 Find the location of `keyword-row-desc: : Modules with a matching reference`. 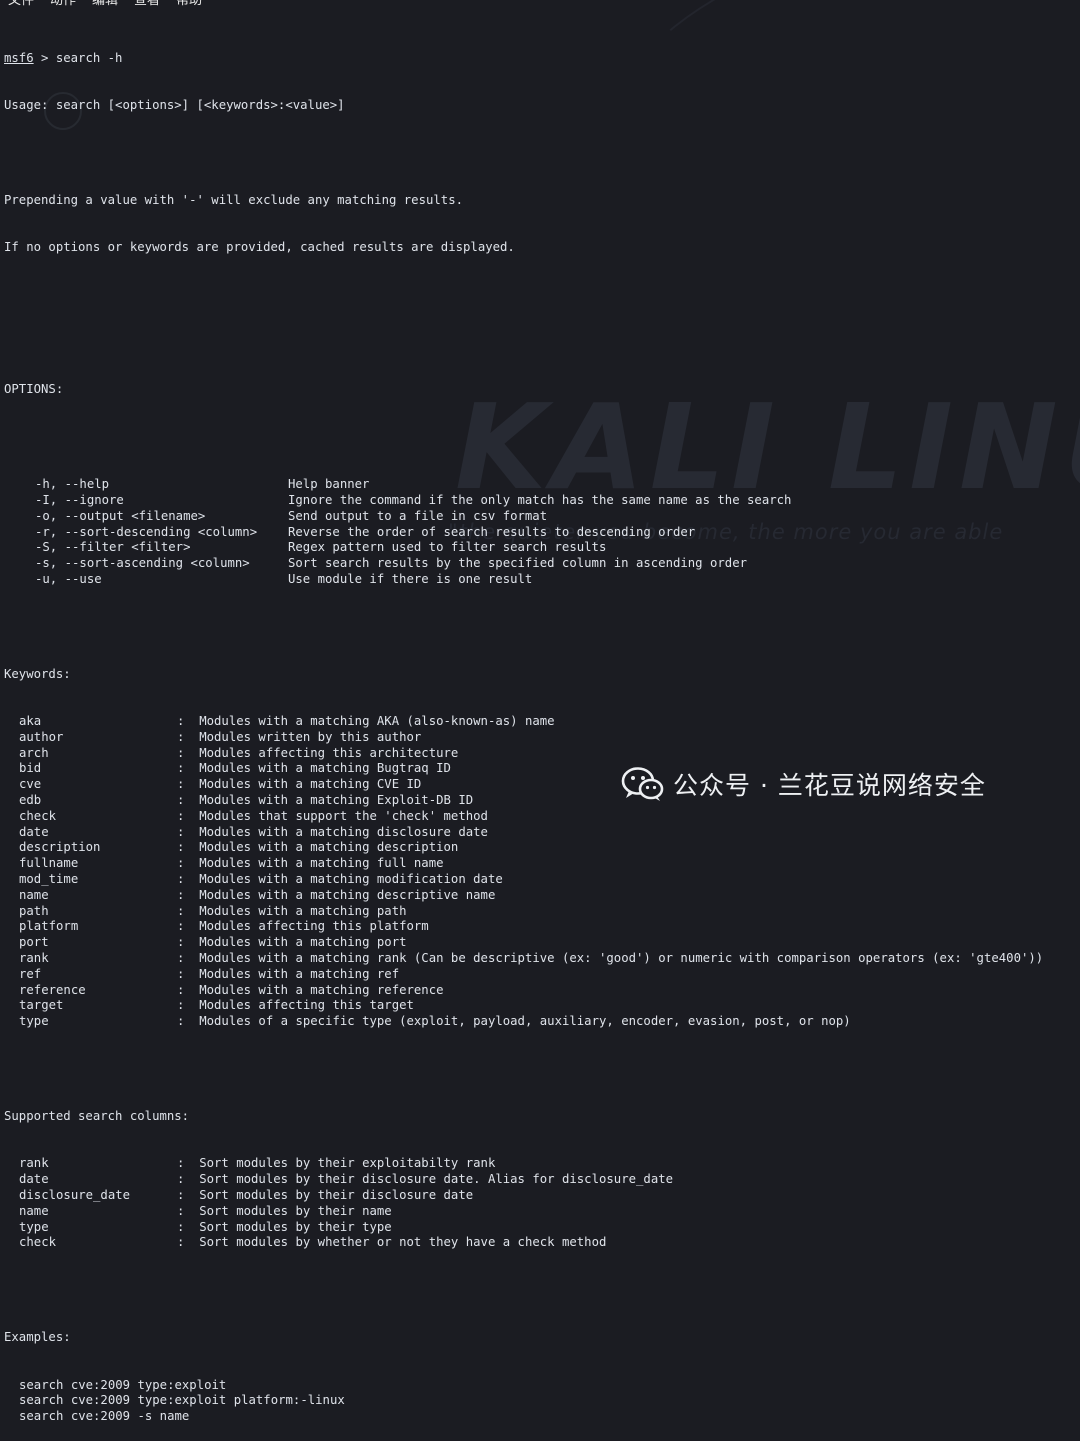

keyword-row-desc: : Modules with a matching reference is located at coordinates (310, 989).